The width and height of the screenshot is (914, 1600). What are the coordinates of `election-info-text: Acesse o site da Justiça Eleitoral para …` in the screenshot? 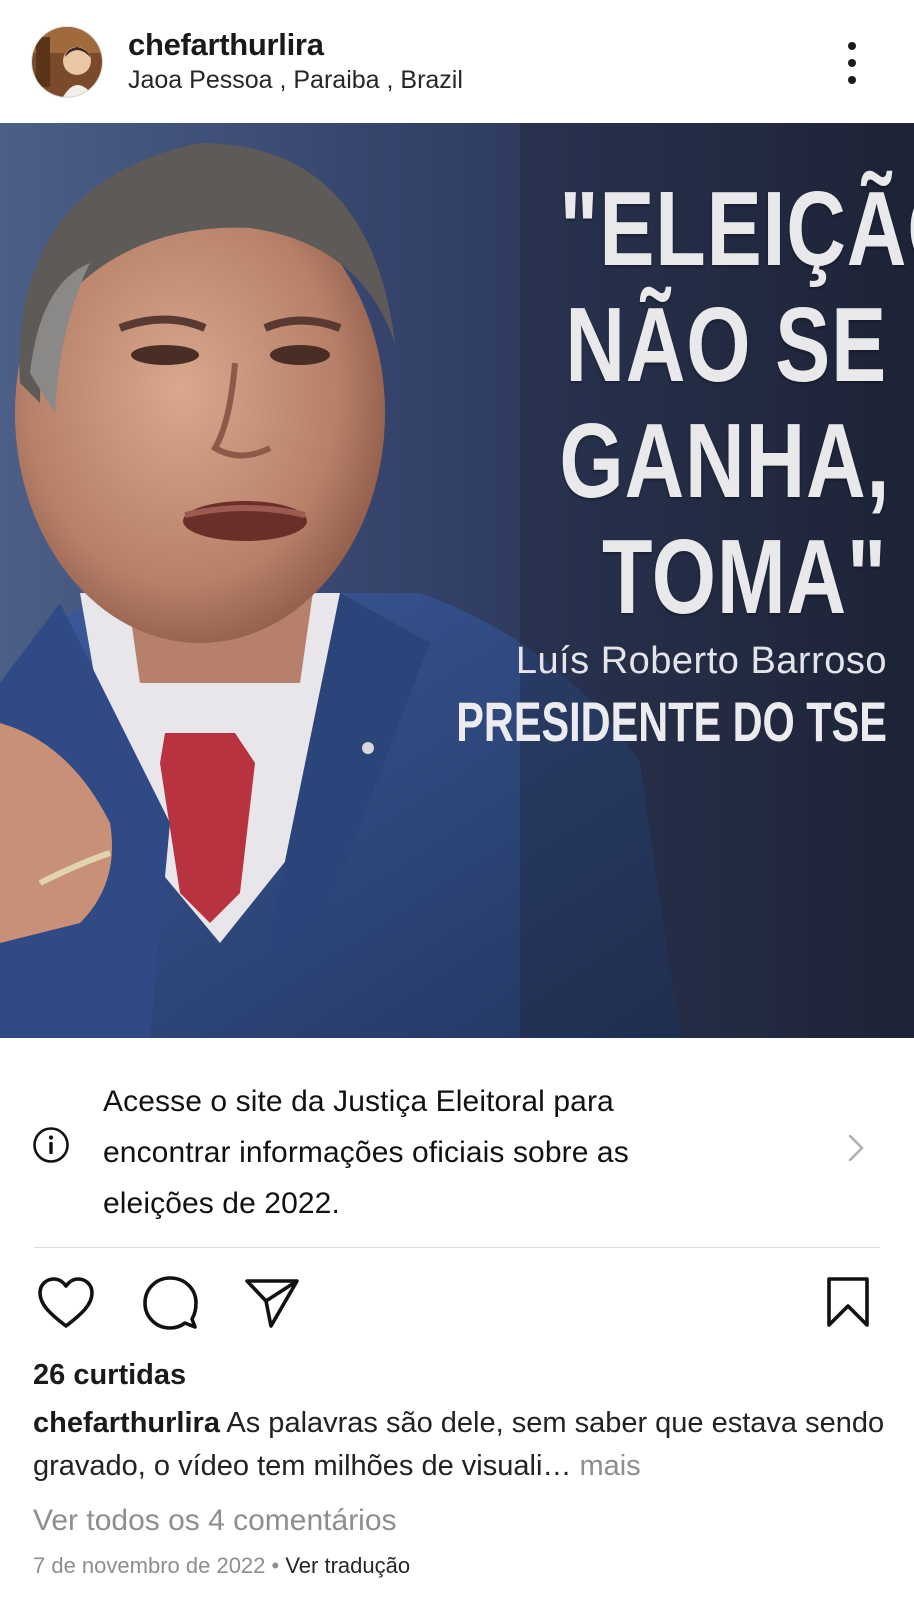 It's located at (443, 1152).